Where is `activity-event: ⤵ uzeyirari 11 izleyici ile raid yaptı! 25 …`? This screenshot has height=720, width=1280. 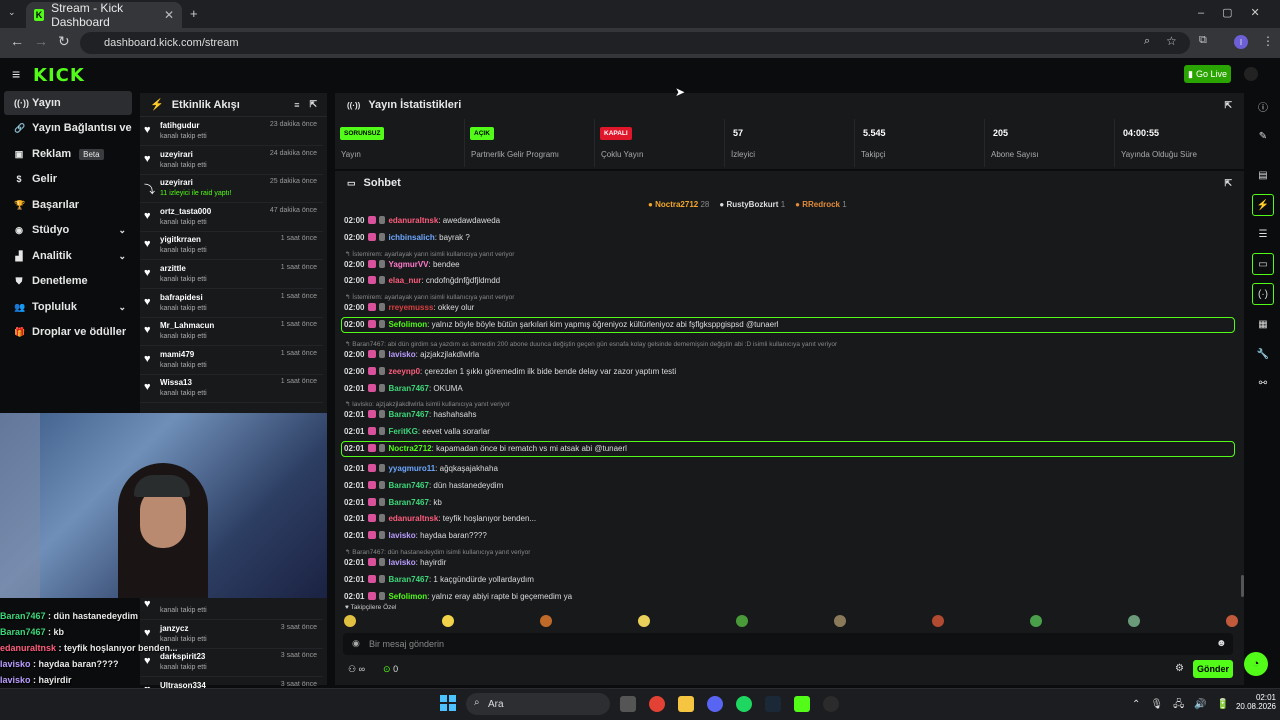 activity-event: ⤵ uzeyirari 11 izleyici ile raid yaptı! 25 … is located at coordinates (231, 189).